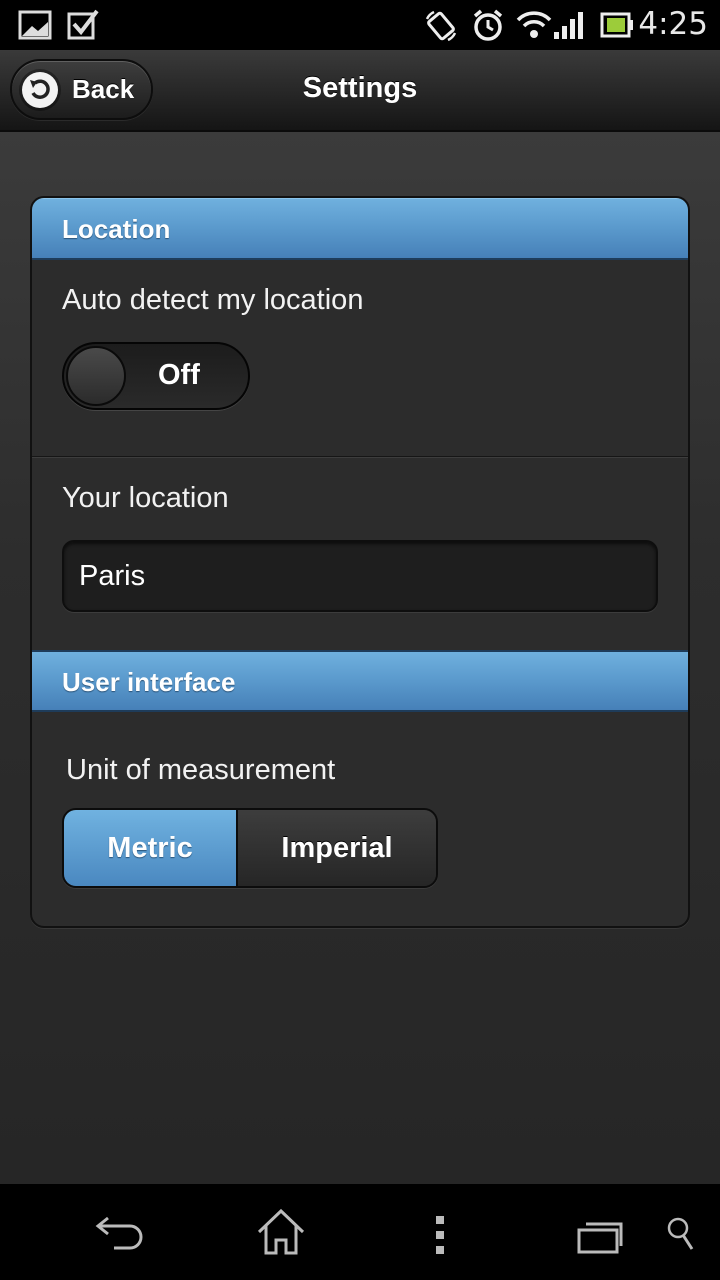 Image resolution: width=720 pixels, height=1280 pixels. Describe the element at coordinates (116, 229) in the screenshot. I see `location-section-title: Location` at that location.